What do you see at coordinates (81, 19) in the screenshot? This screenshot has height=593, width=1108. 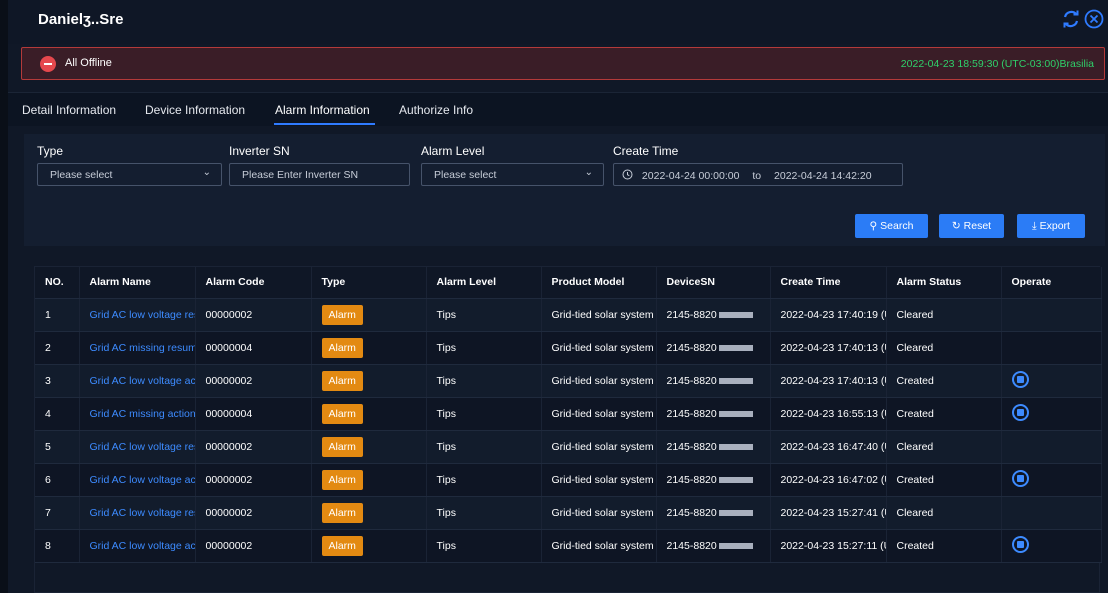 I see `plant-title: Danielʒ..Sre` at bounding box center [81, 19].